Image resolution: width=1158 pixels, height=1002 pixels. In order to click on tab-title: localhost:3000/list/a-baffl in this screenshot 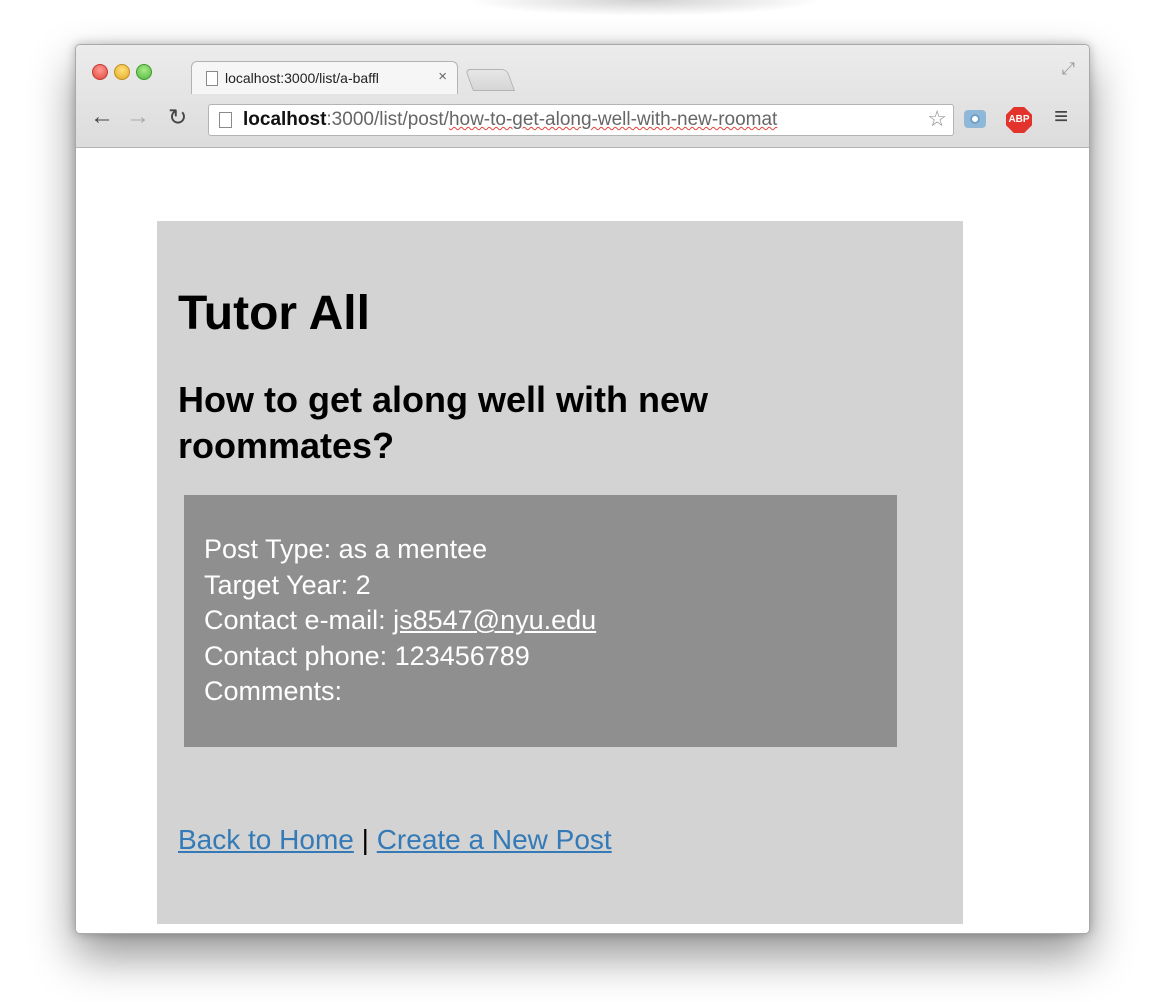, I will do `click(302, 78)`.